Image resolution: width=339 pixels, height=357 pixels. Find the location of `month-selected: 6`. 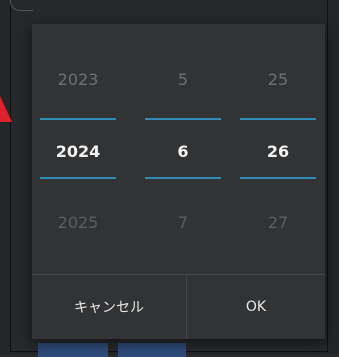

month-selected: 6 is located at coordinates (183, 151).